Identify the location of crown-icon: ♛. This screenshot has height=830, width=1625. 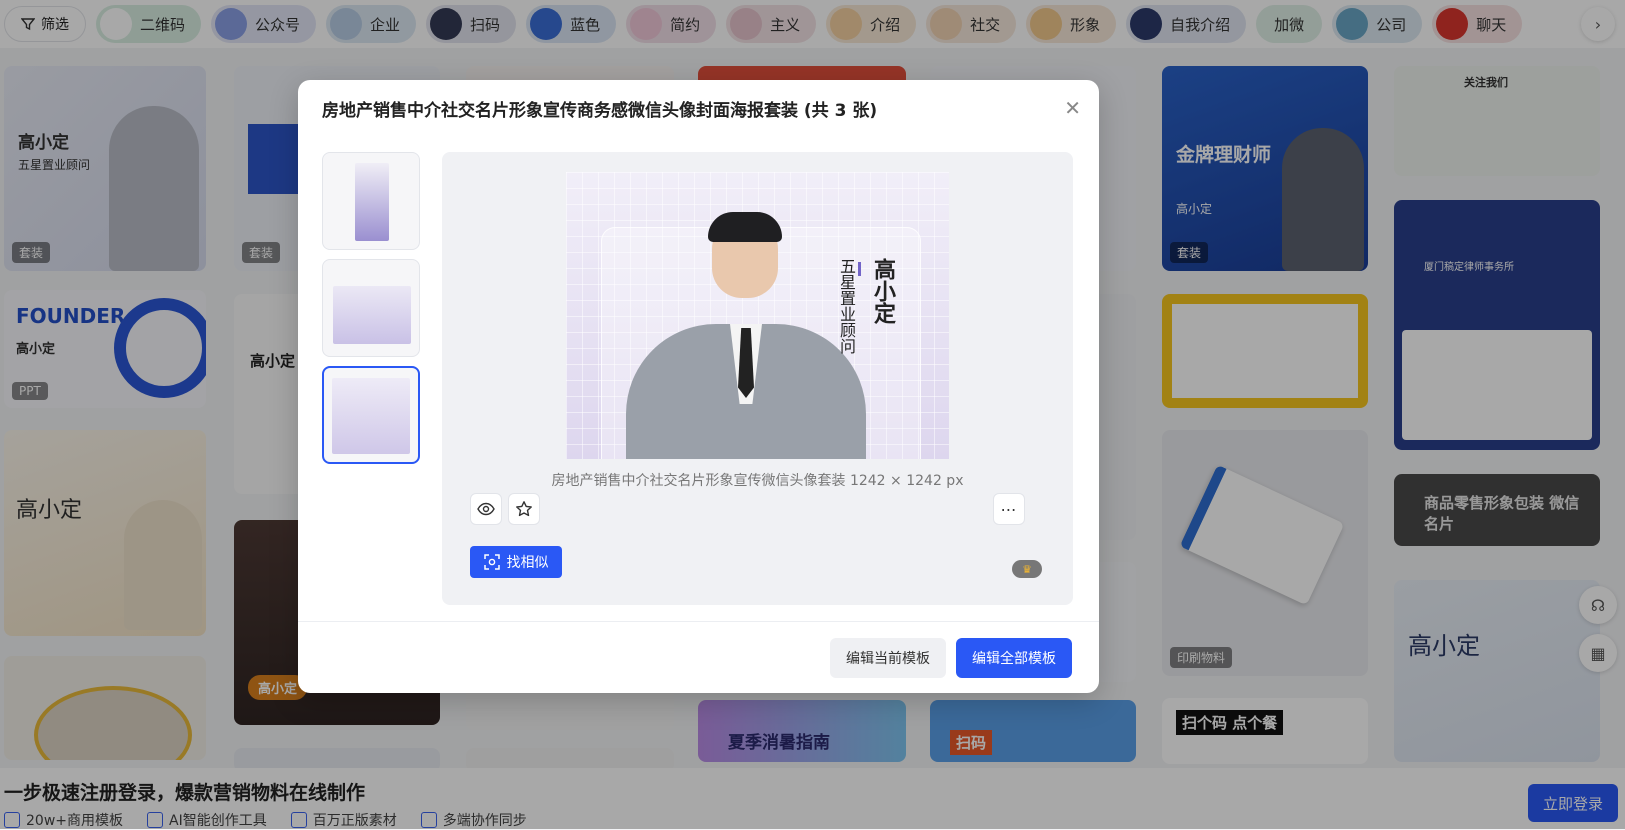
(1027, 569).